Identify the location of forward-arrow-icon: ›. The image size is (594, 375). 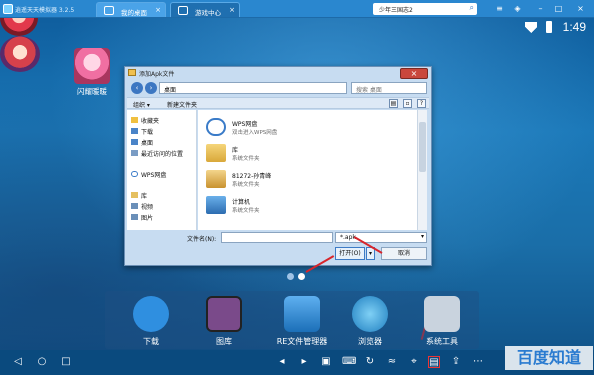
(151, 88).